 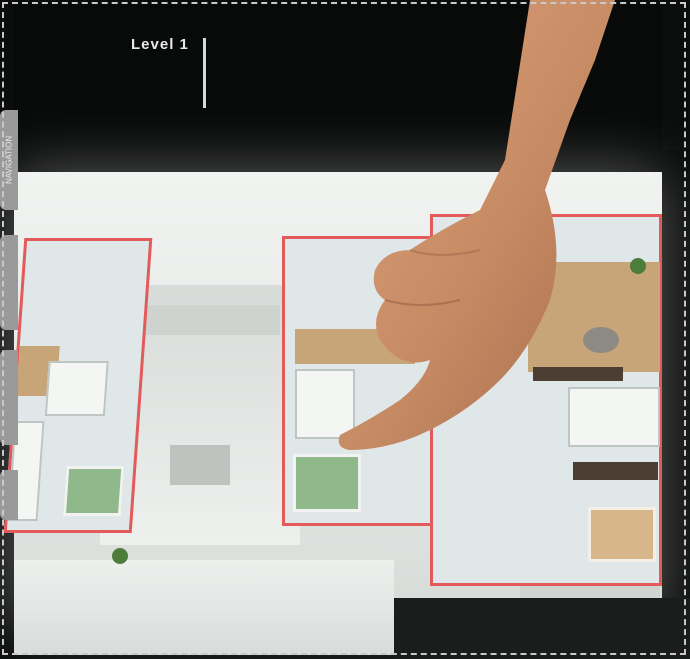 I want to click on apartment-plan-left, so click(x=78, y=385).